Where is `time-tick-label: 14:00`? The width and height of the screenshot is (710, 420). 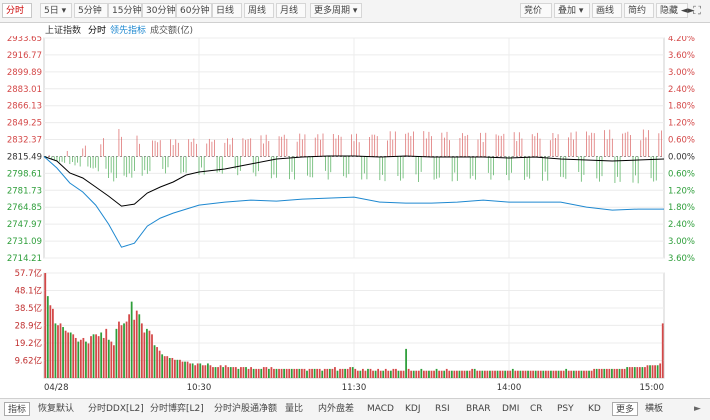 time-tick-label: 14:00 is located at coordinates (509, 388).